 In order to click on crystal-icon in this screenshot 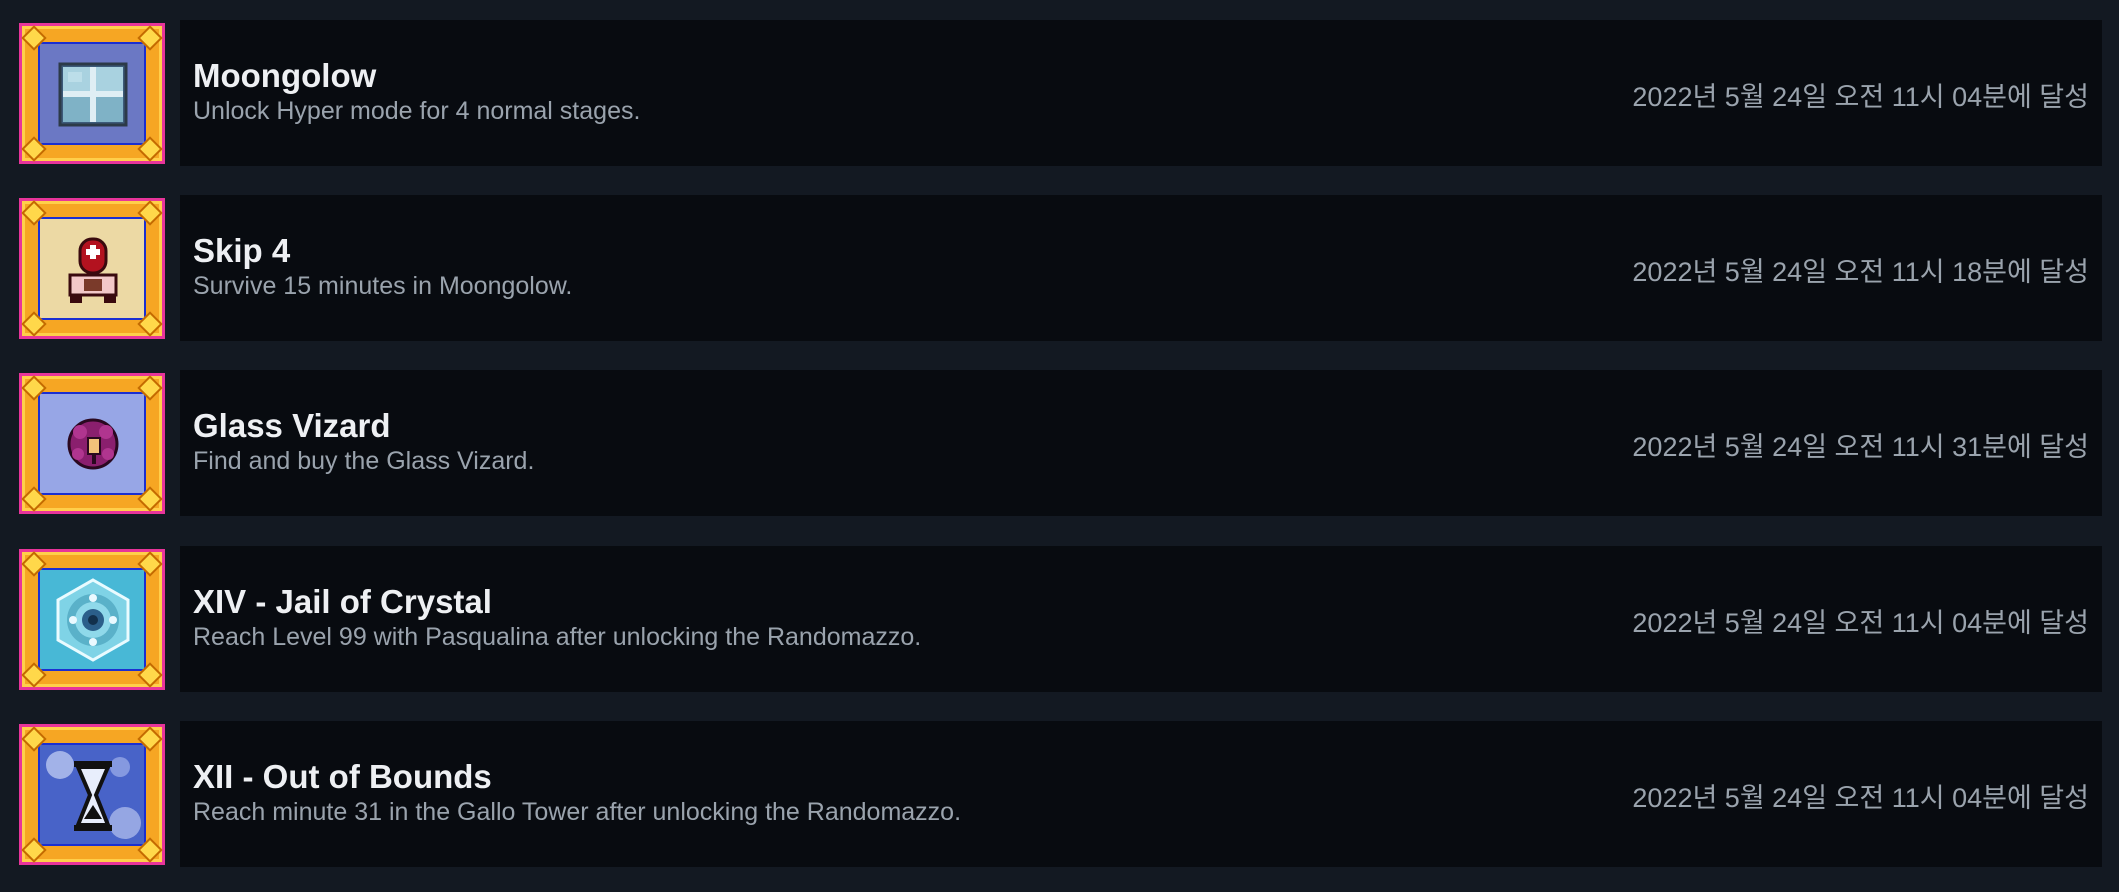, I will do `click(92, 619)`.